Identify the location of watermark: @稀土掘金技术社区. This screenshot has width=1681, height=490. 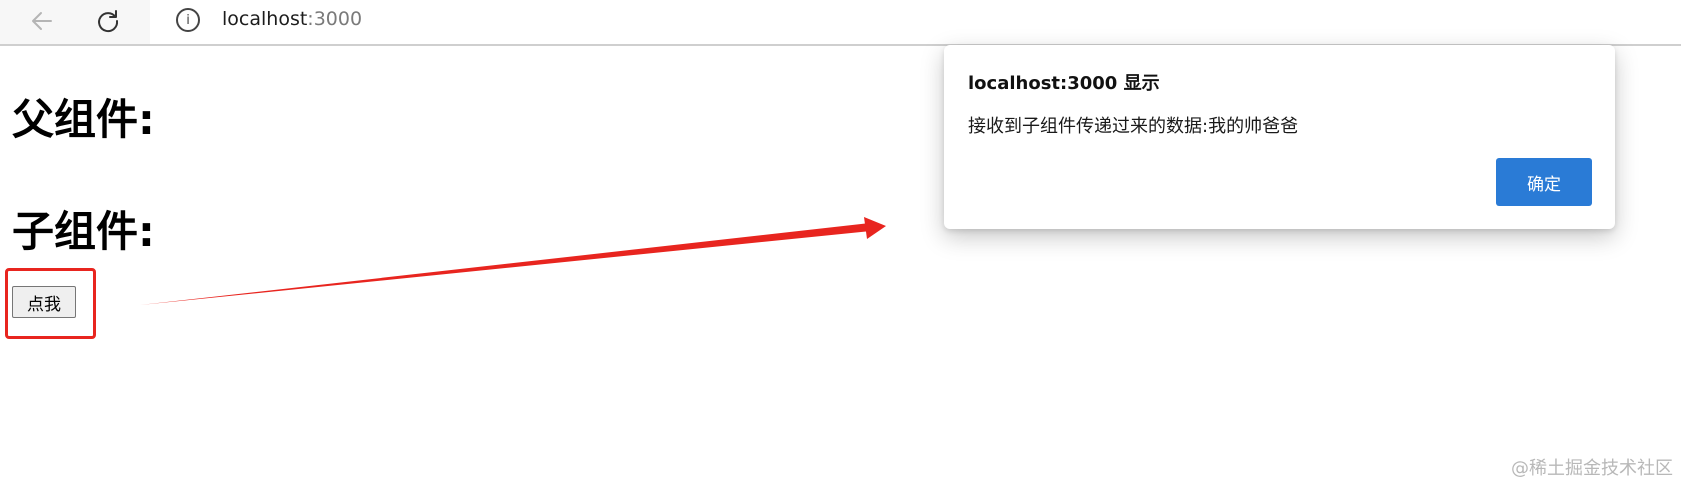
(1592, 468).